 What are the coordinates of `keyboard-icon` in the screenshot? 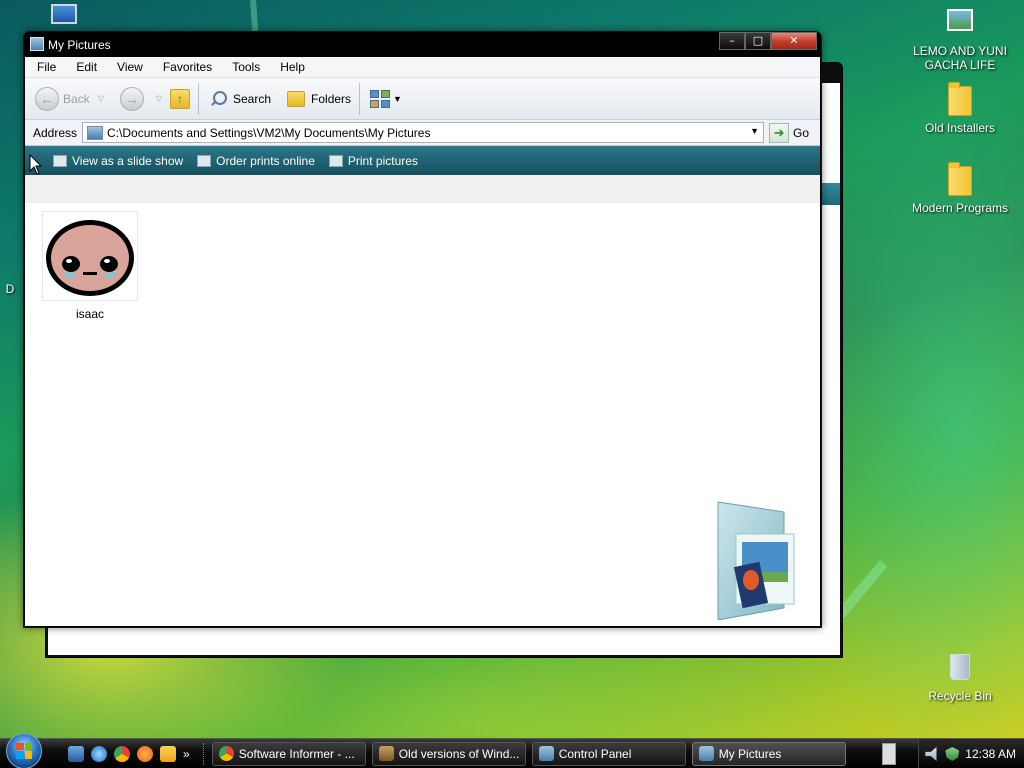 It's located at (889, 754).